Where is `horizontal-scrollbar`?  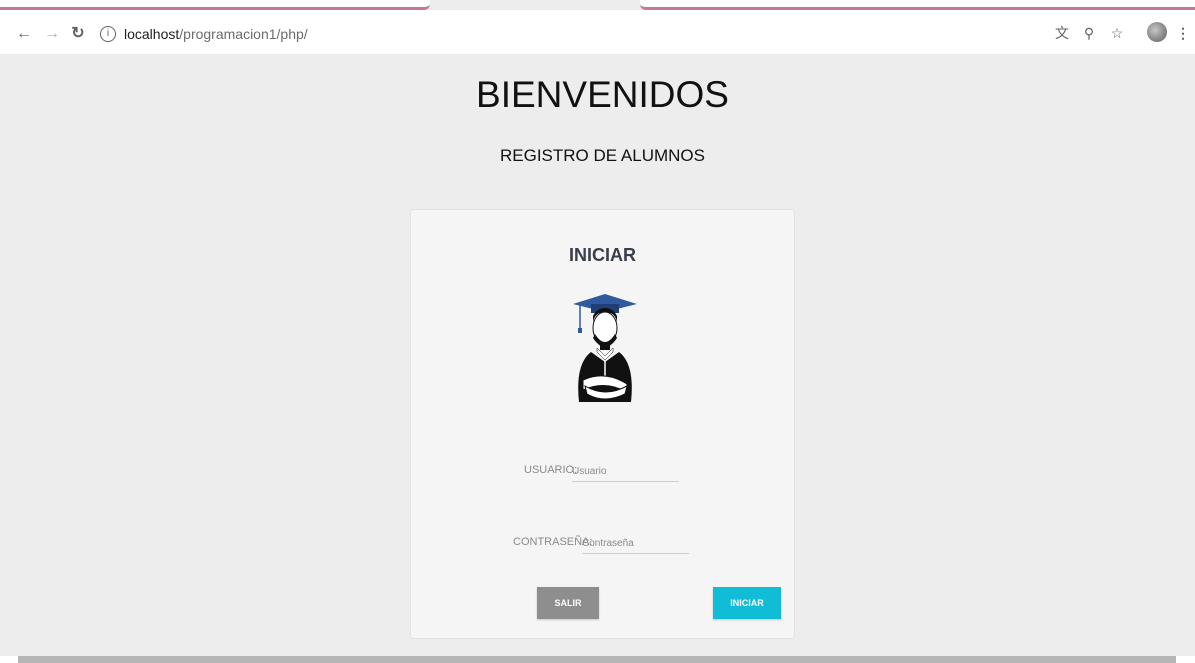 horizontal-scrollbar is located at coordinates (597, 659).